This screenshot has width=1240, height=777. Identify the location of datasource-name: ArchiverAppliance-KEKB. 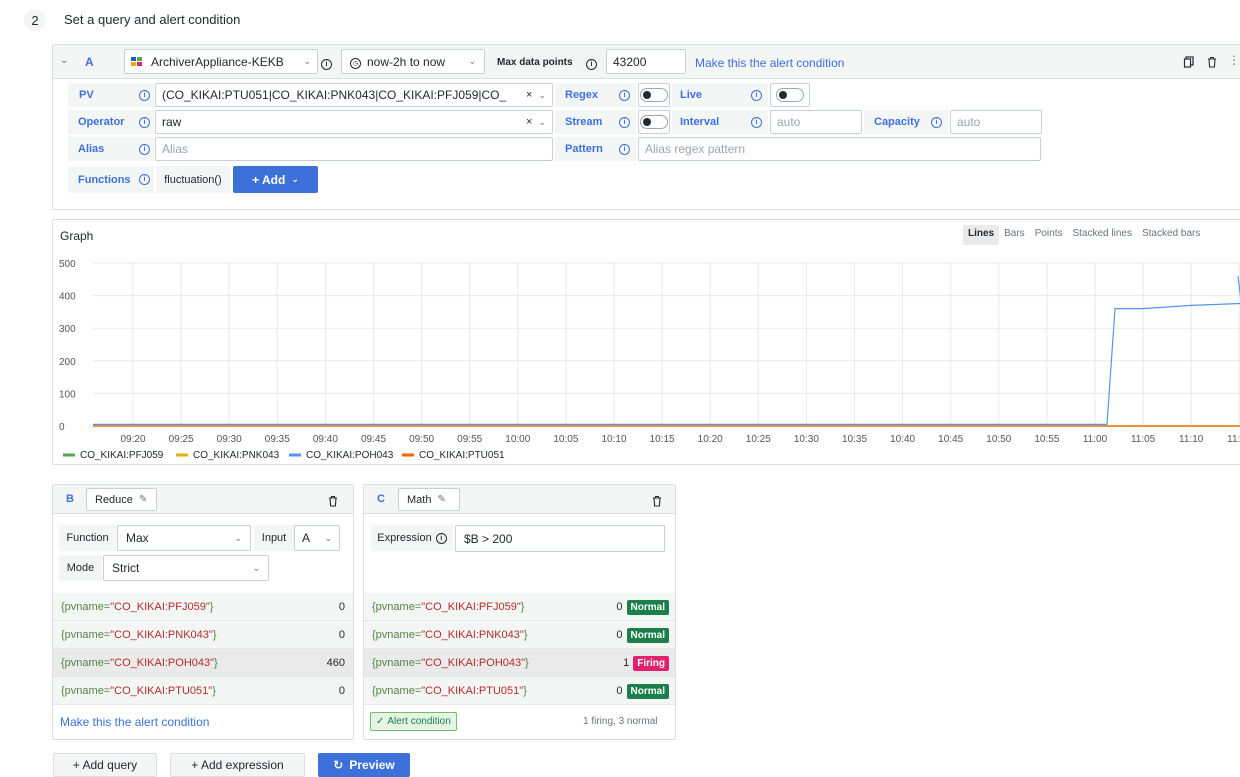
(217, 61).